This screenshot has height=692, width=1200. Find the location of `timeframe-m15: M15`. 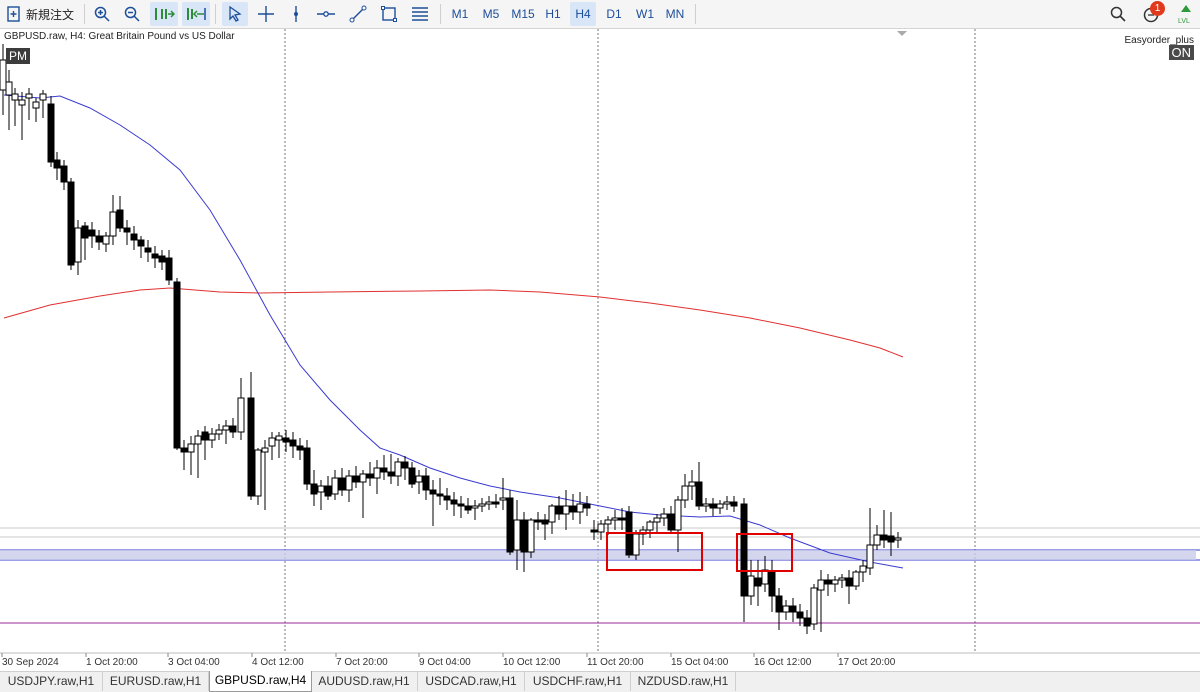

timeframe-m15: M15 is located at coordinates (523, 14).